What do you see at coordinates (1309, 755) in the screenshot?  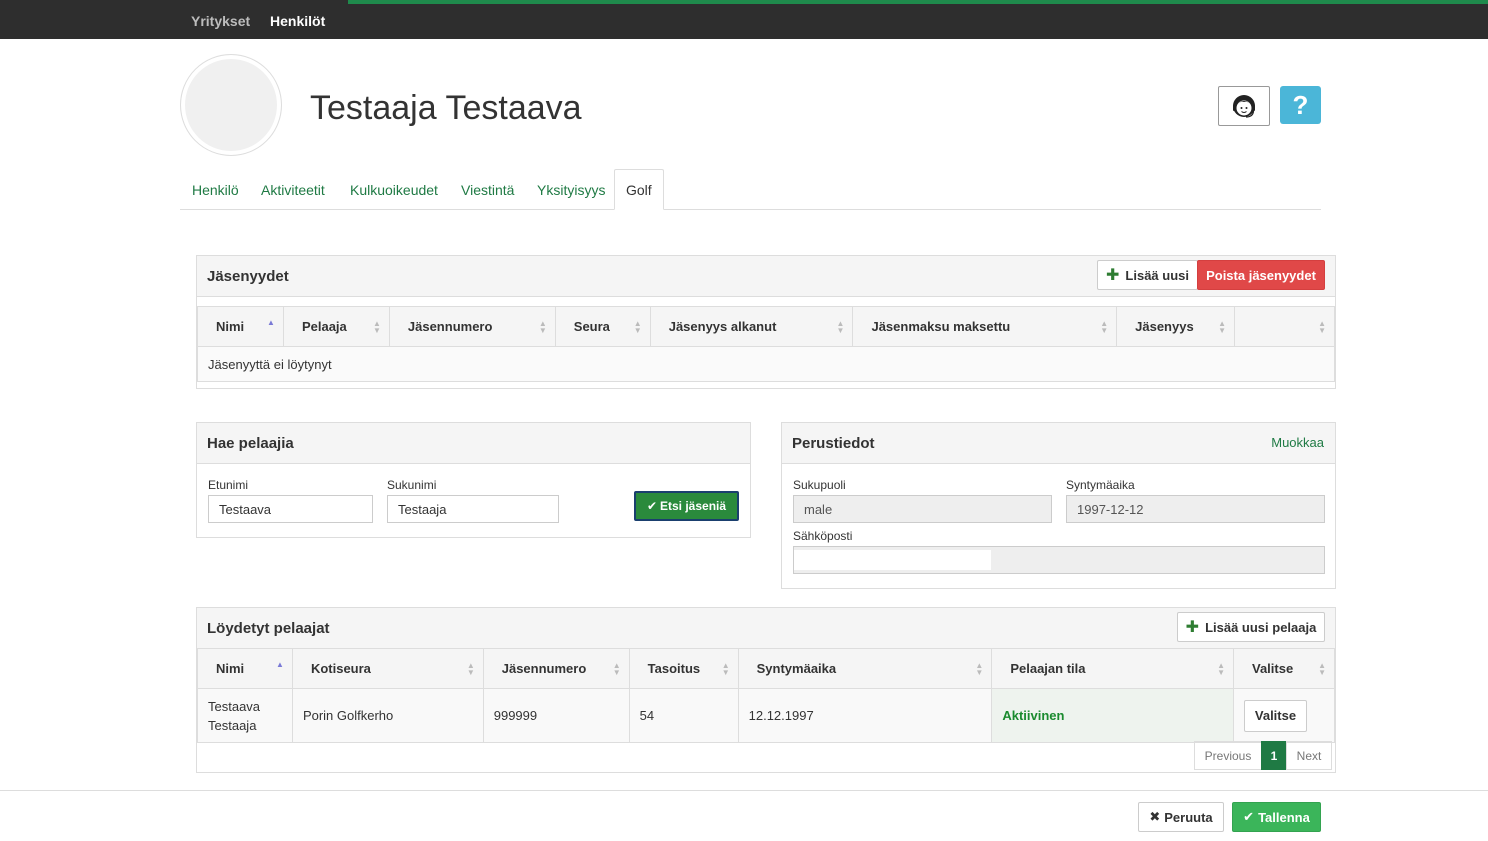 I see `pager-next: Next` at bounding box center [1309, 755].